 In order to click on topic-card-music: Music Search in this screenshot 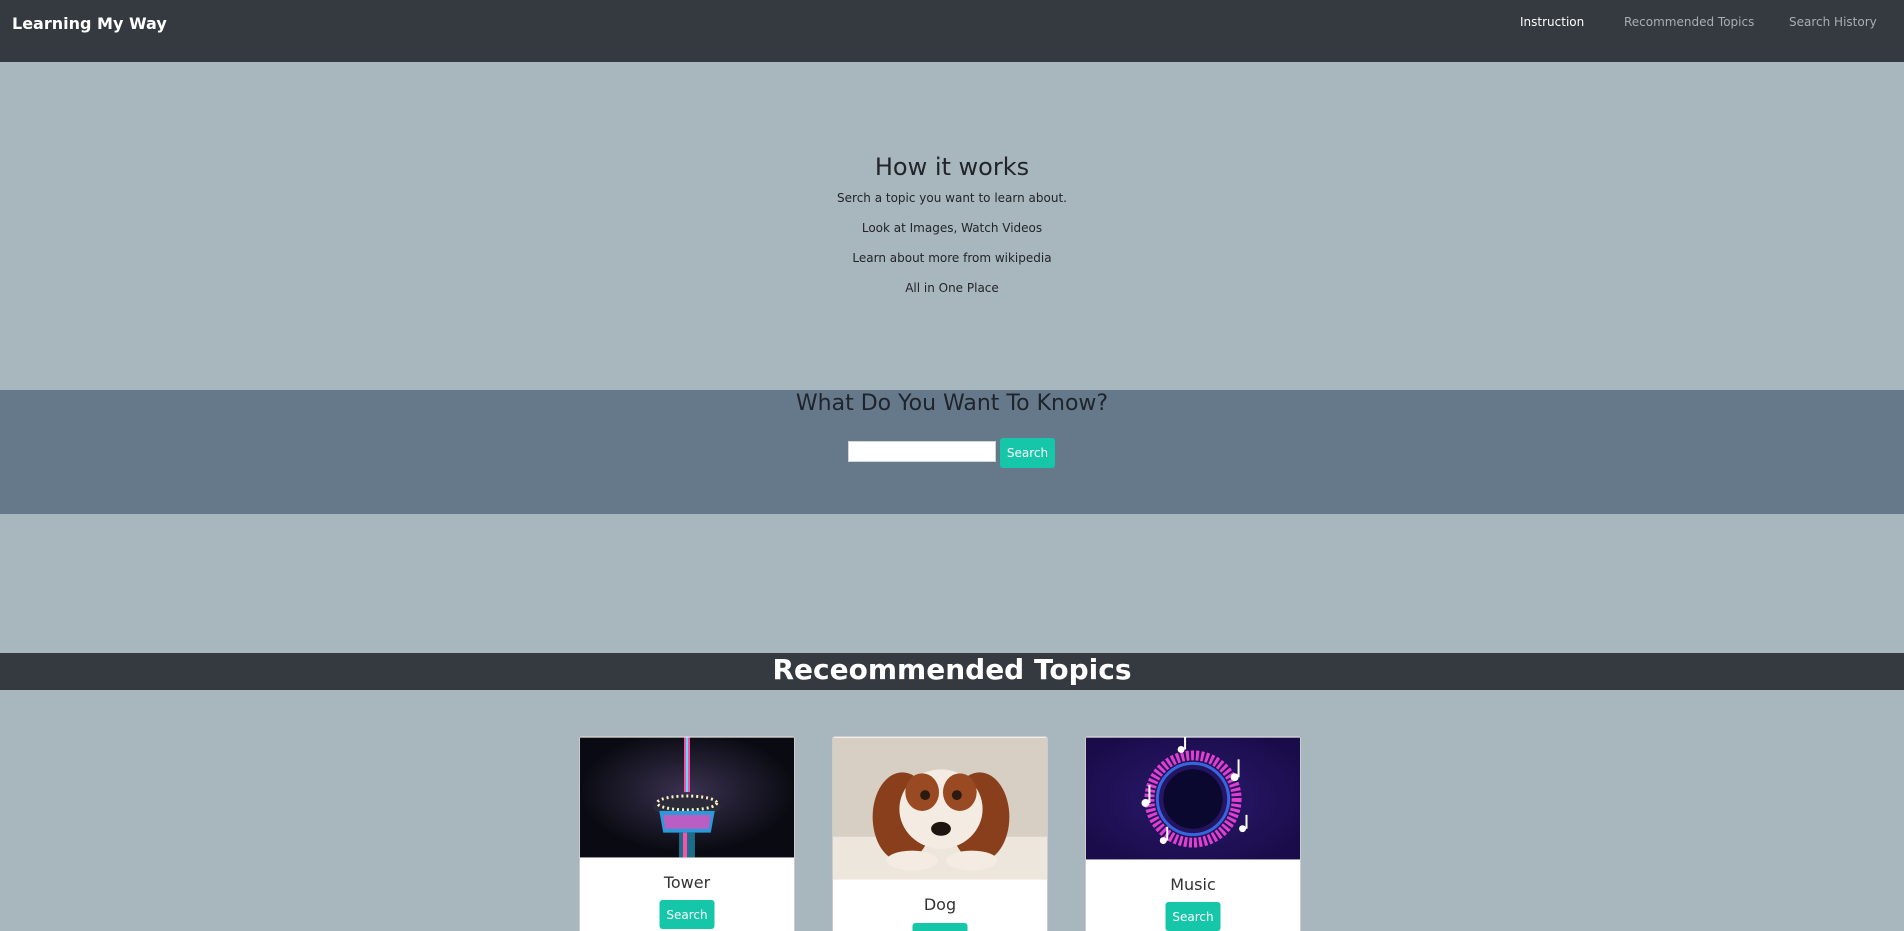, I will do `click(1193, 833)`.